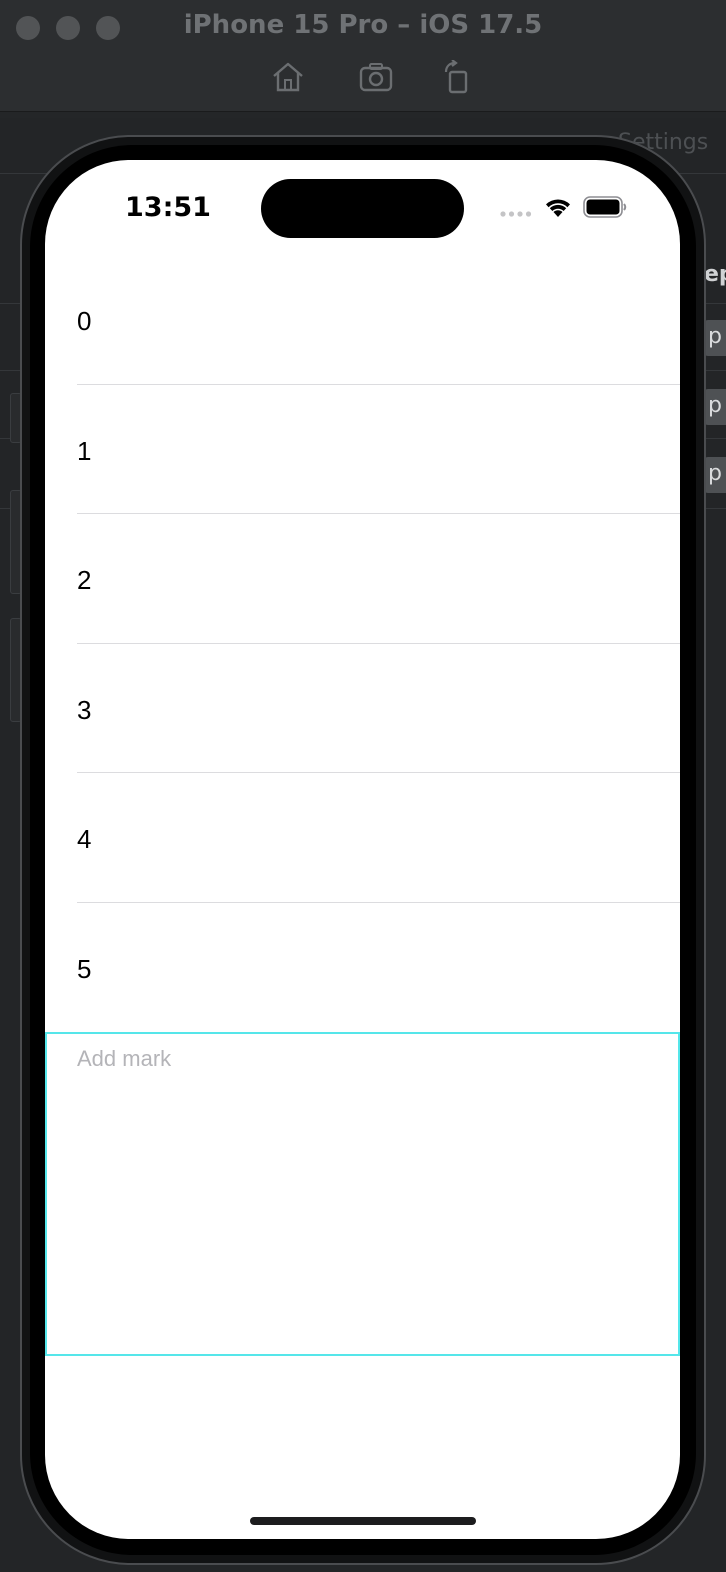 Image resolution: width=726 pixels, height=1572 pixels. What do you see at coordinates (362, 320) in the screenshot?
I see `list-item: 0` at bounding box center [362, 320].